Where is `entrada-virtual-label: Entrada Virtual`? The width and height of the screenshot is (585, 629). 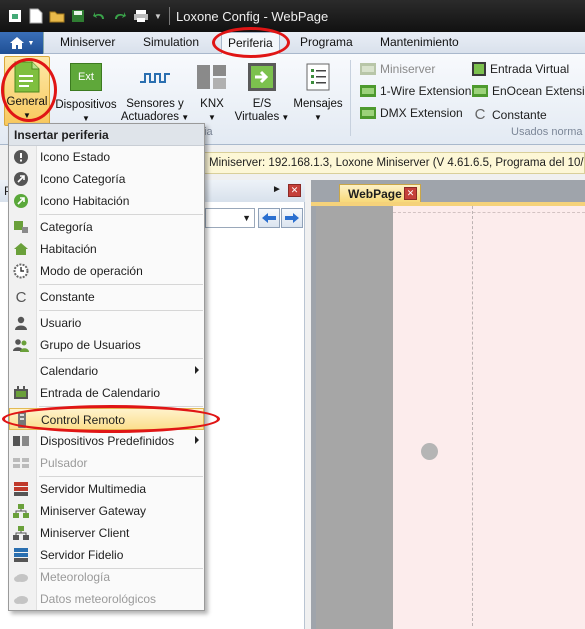
entrada-virtual-label: Entrada Virtual is located at coordinates (530, 69).